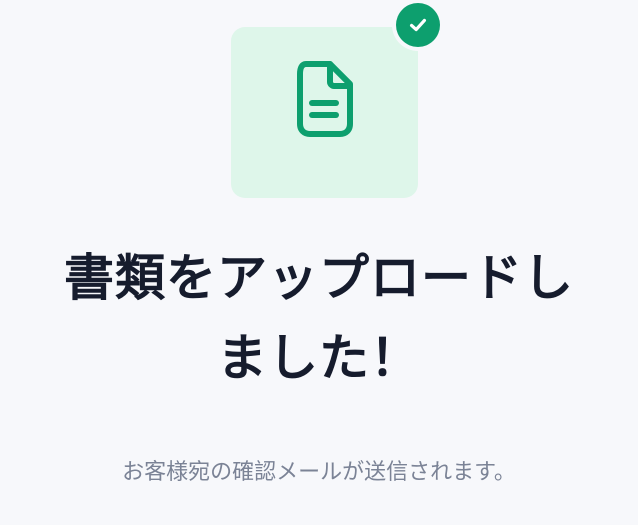 The image size is (638, 525). I want to click on checkmark-icon, so click(418, 25).